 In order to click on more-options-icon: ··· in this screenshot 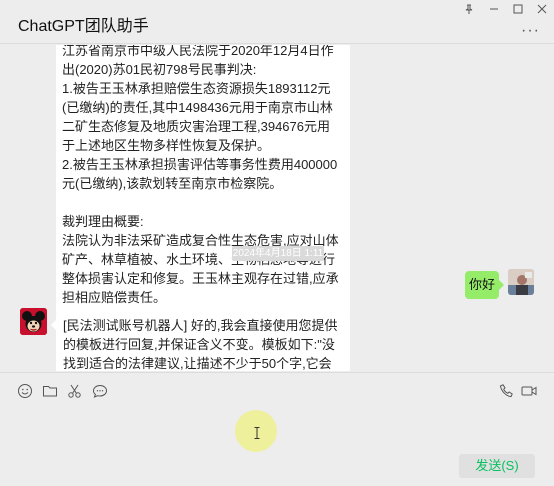, I will do `click(530, 31)`.